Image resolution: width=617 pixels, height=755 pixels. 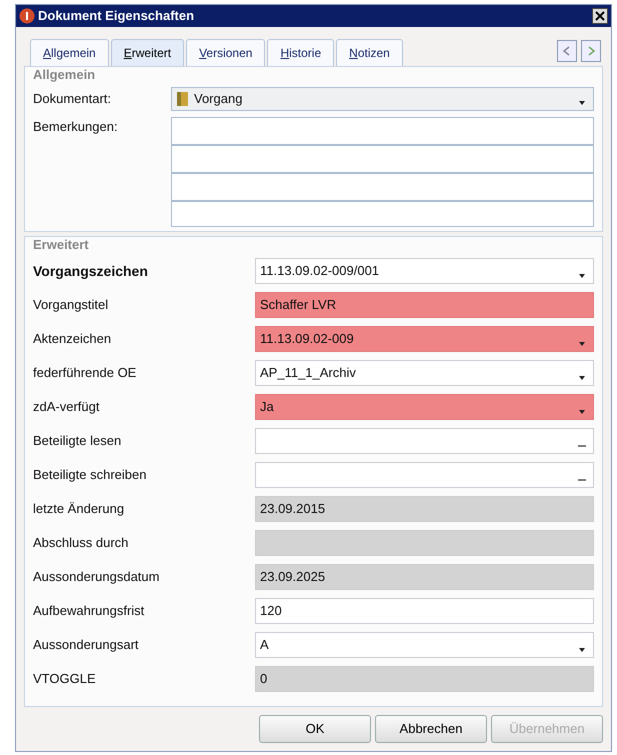 I want to click on window-title: Dokument Eigenschaften, so click(x=116, y=16).